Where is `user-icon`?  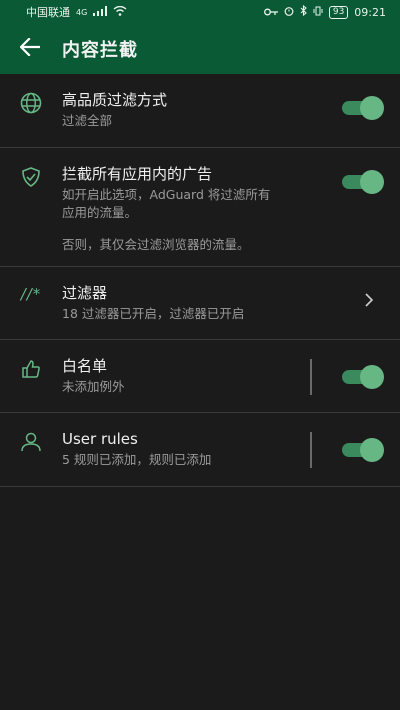 user-icon is located at coordinates (31, 458).